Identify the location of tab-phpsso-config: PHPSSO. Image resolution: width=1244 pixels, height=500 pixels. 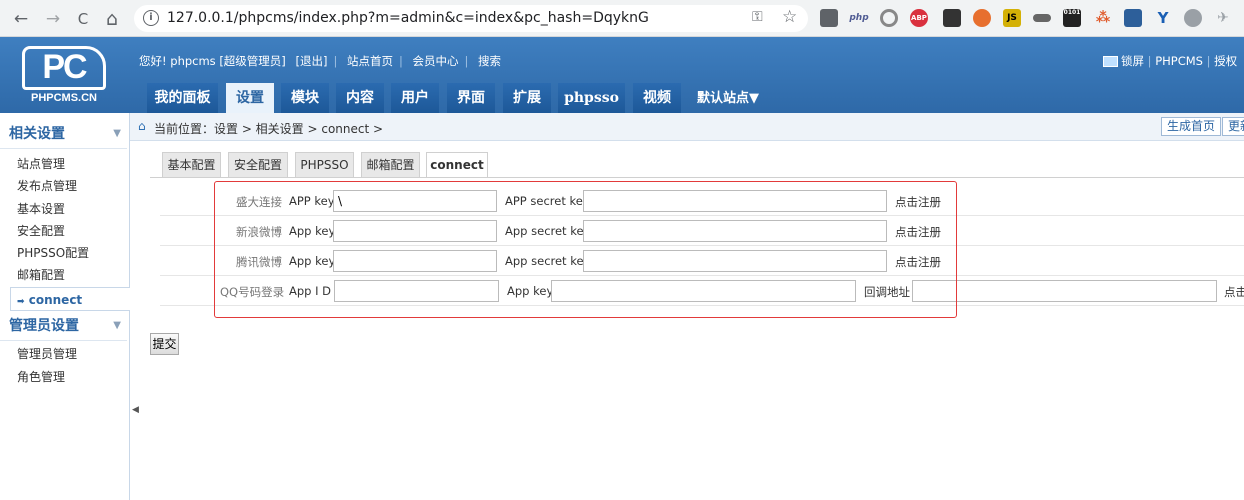
(324, 165).